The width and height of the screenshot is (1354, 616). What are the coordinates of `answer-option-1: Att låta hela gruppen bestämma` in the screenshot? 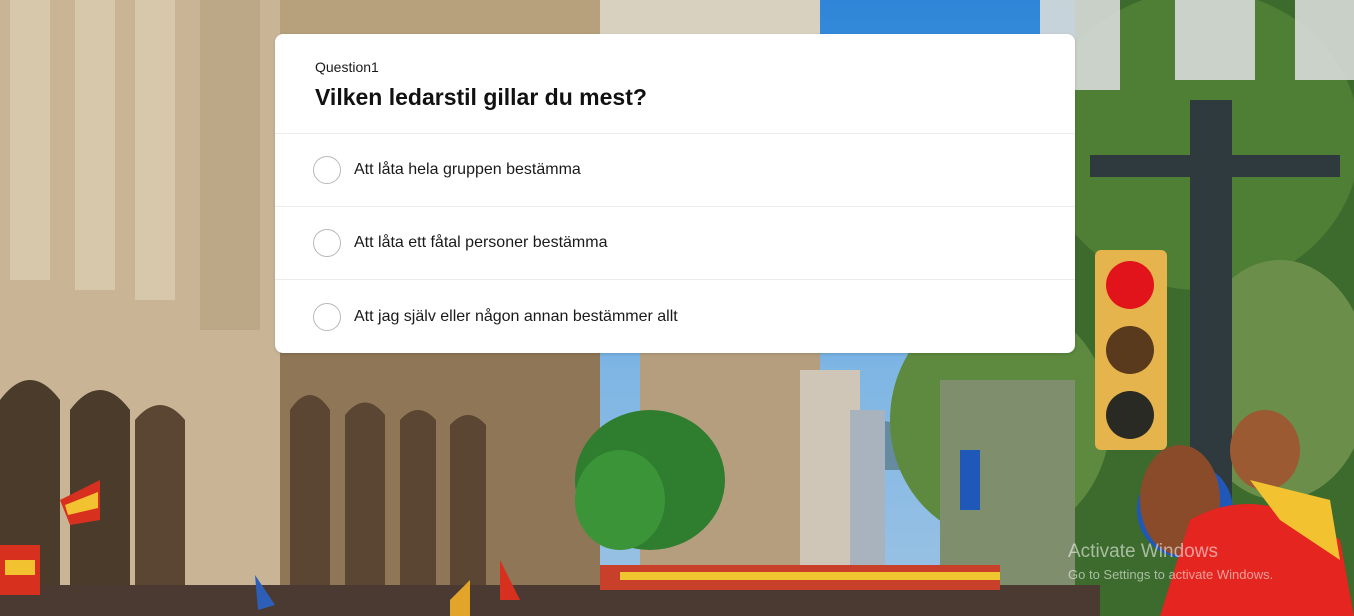 It's located at (675, 170).